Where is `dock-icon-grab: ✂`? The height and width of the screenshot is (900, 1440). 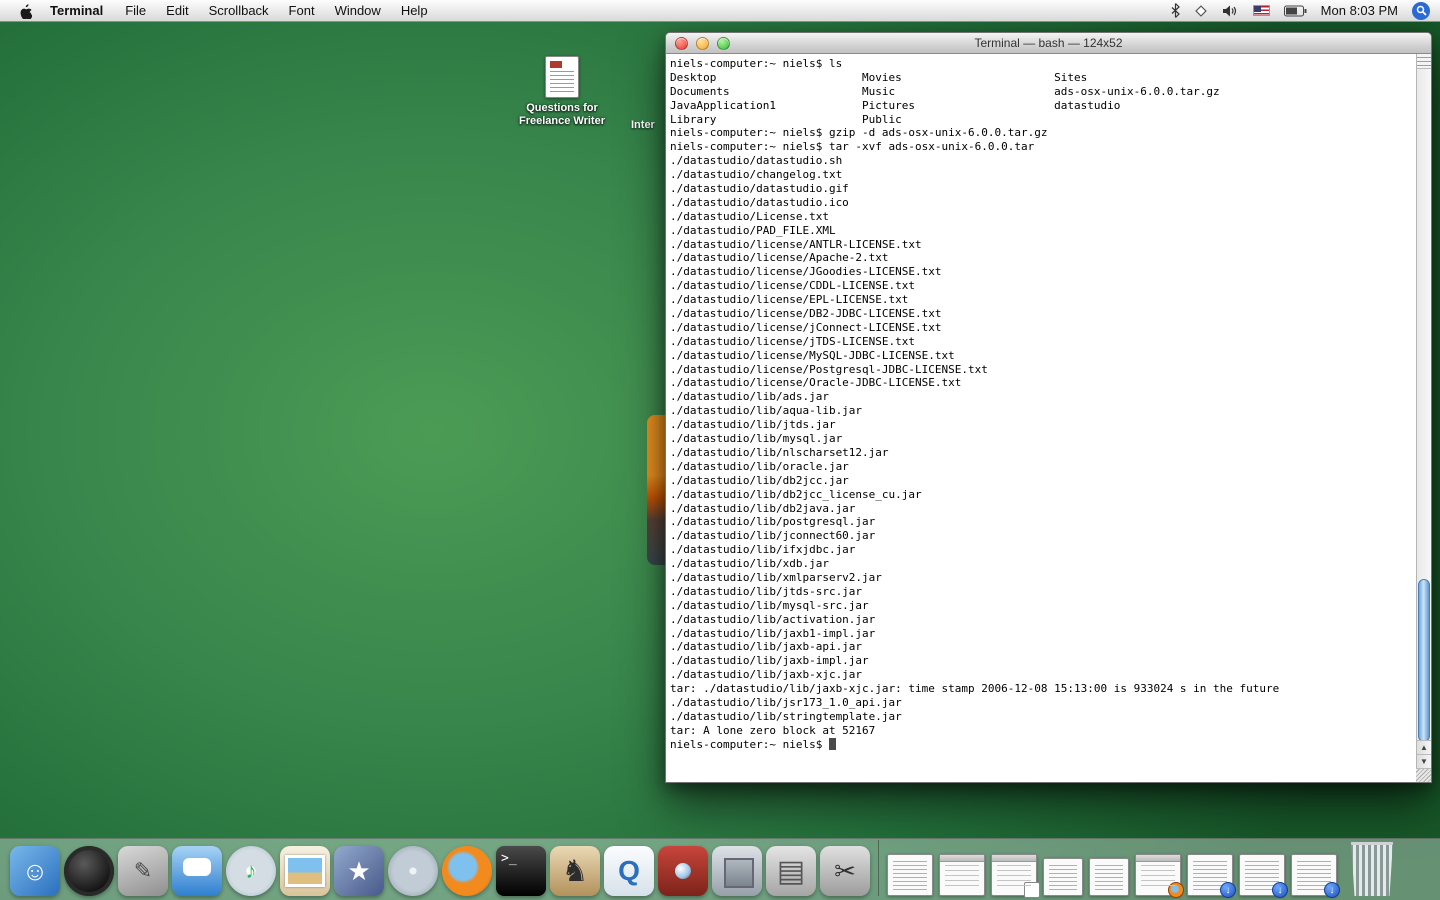 dock-icon-grab: ✂ is located at coordinates (845, 871).